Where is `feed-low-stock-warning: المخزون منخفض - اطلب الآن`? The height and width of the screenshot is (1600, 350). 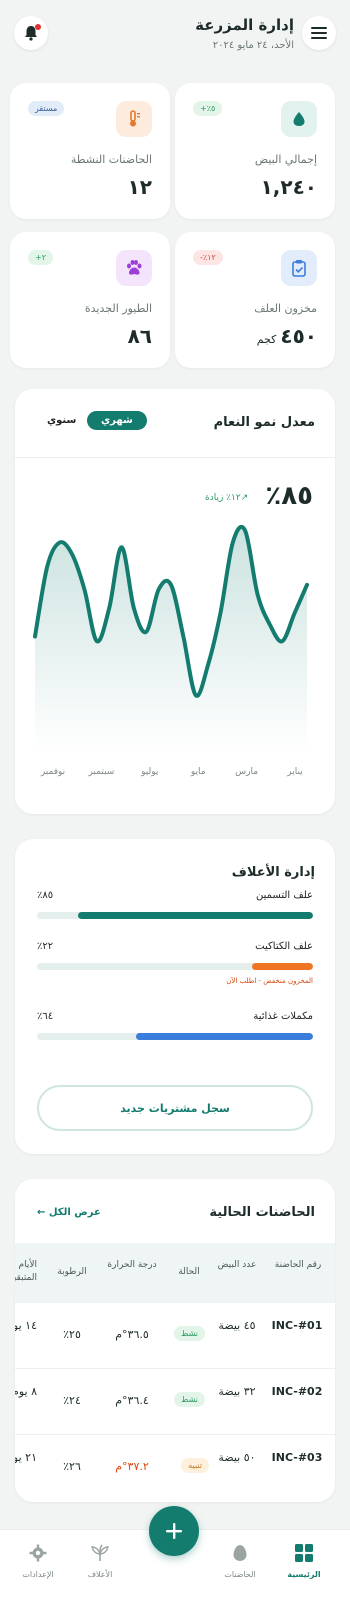 feed-low-stock-warning: المخزون منخفض - اطلب الآن is located at coordinates (269, 981).